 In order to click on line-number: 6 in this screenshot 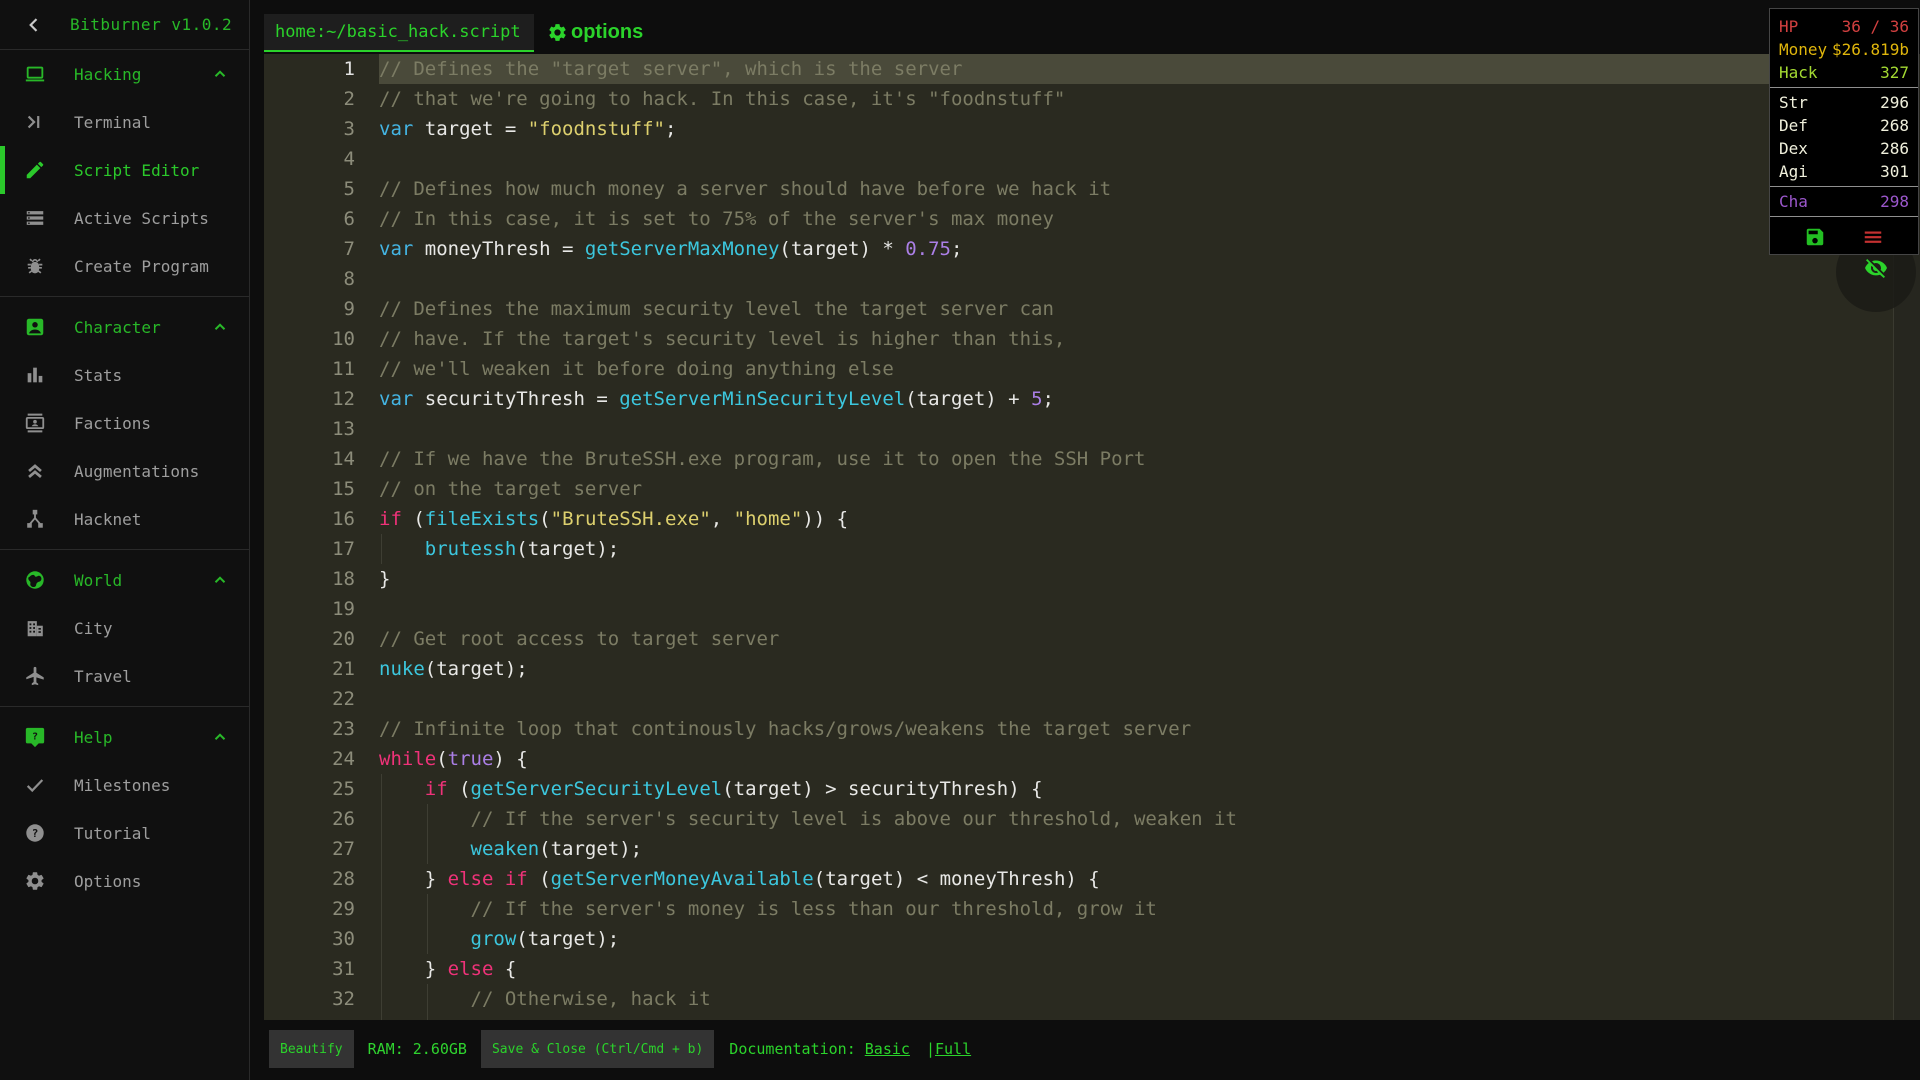, I will do `click(349, 219)`.